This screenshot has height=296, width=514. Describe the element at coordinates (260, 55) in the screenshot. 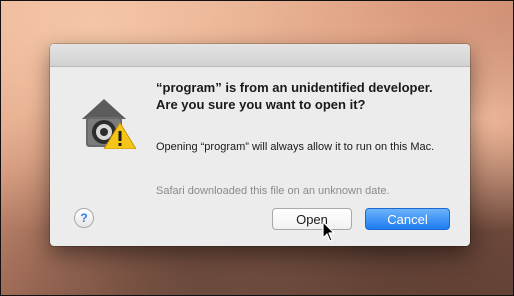

I see `dialog-titlebar` at that location.